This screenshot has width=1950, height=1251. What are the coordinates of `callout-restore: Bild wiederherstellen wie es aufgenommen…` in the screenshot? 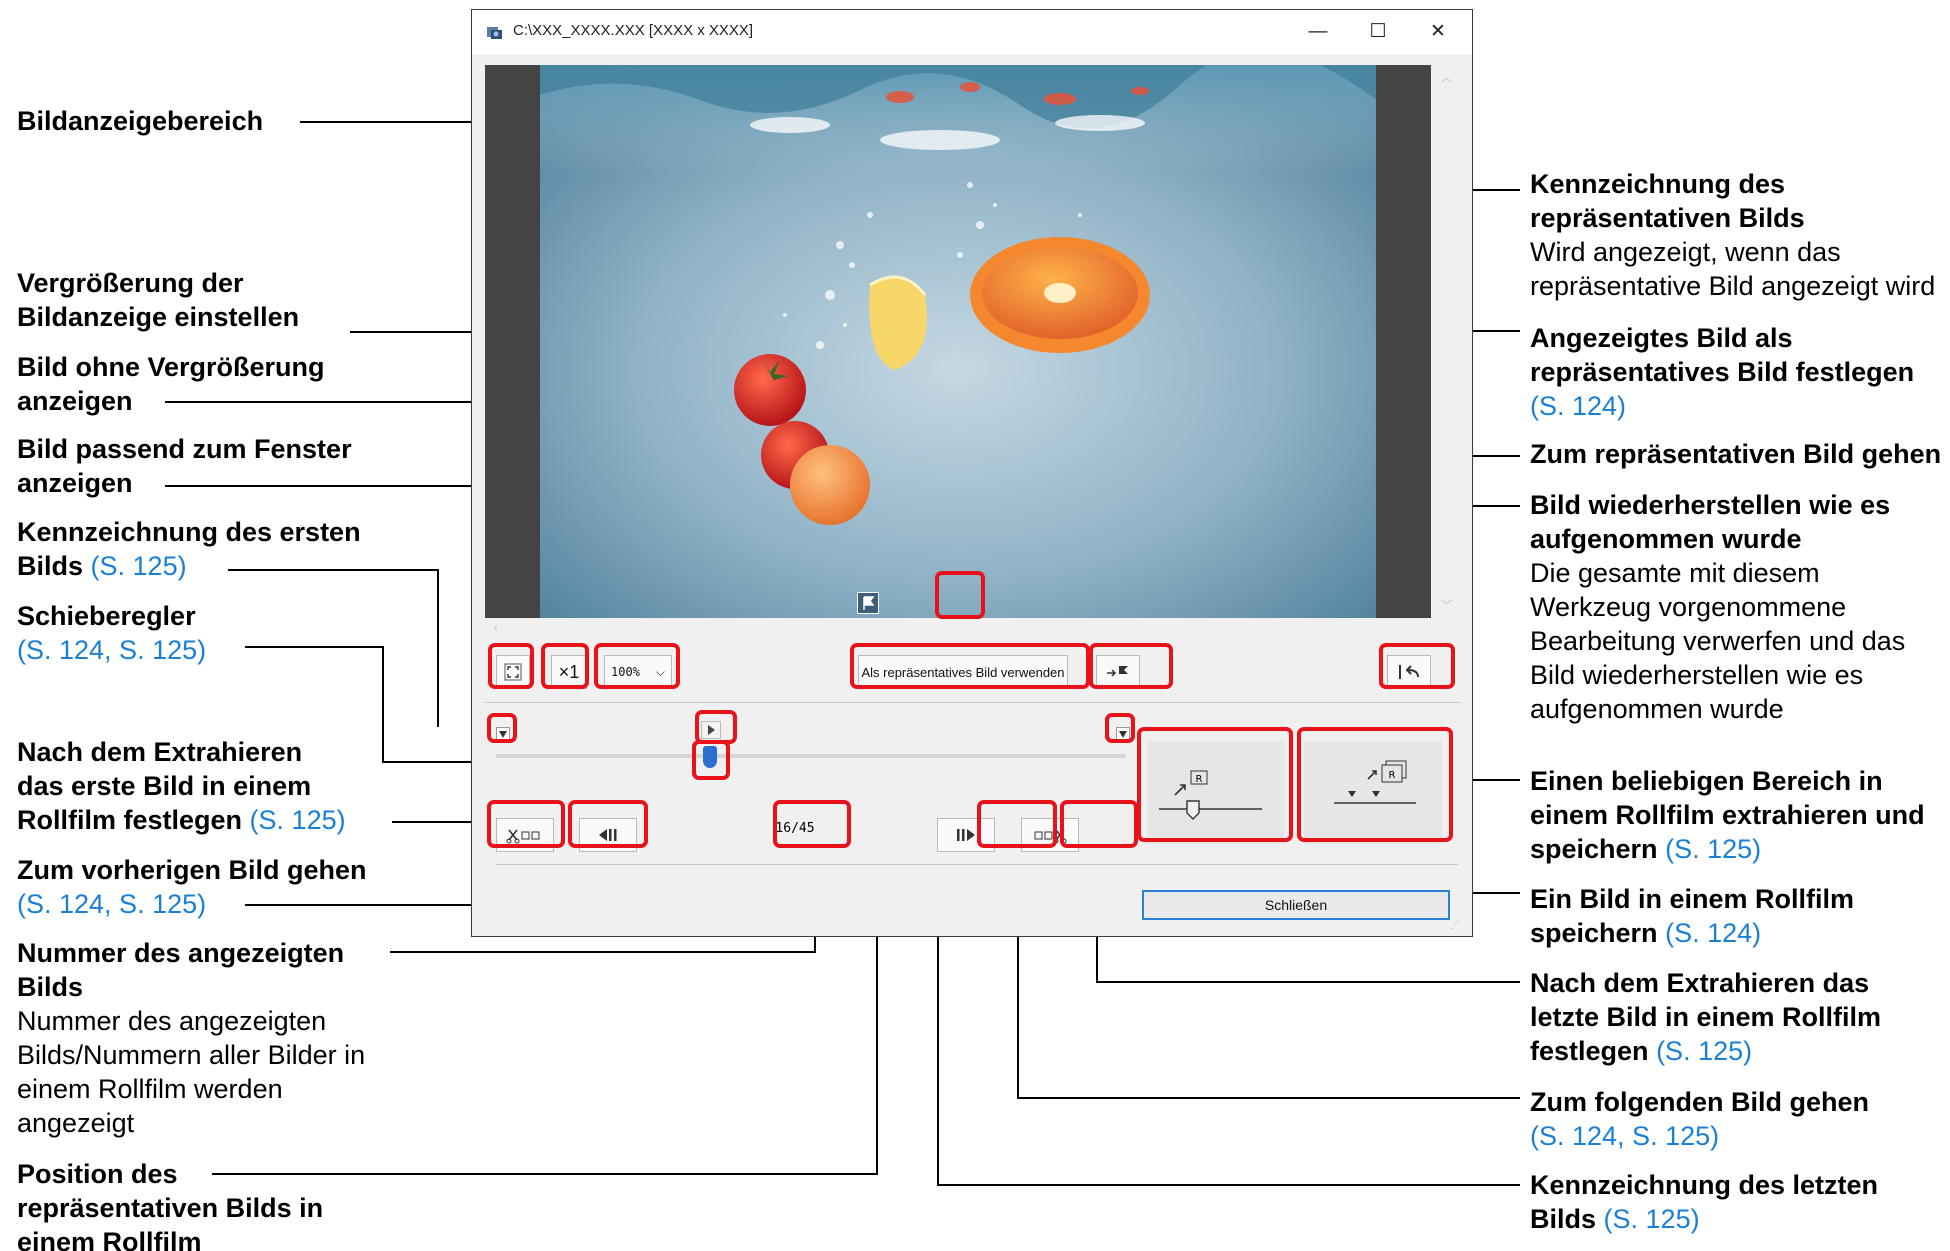 It's located at (1718, 607).